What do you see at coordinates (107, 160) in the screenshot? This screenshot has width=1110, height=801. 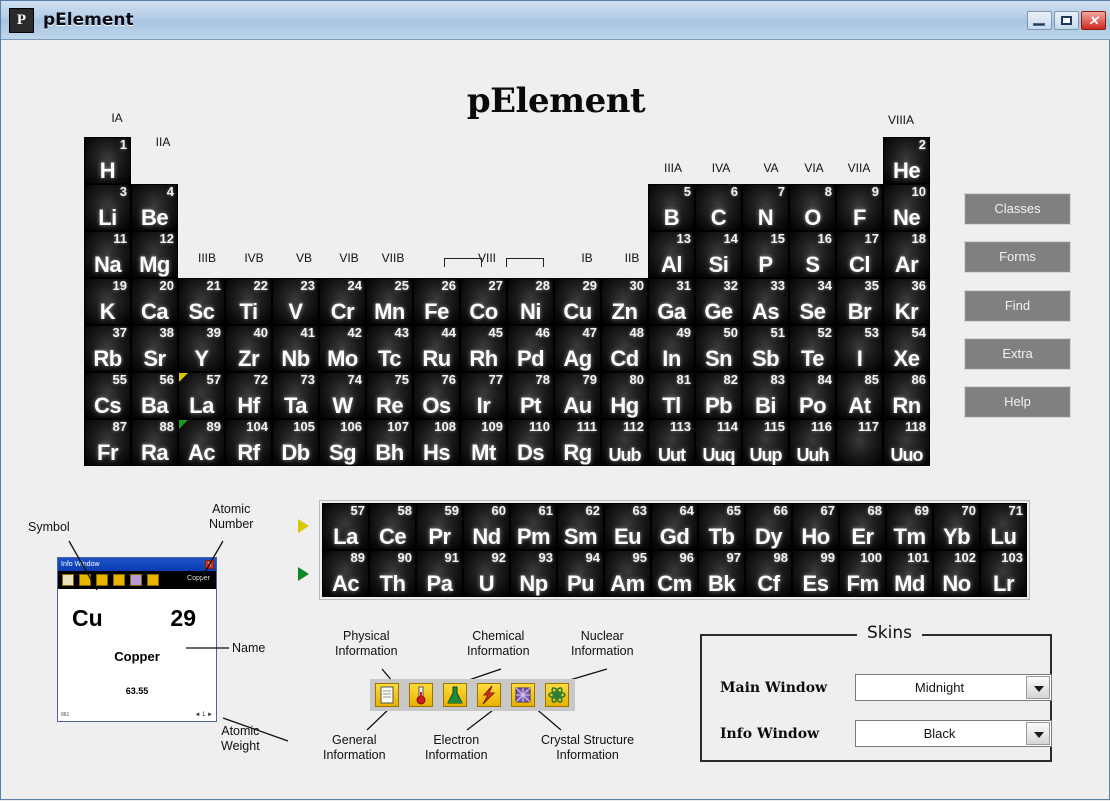 I see `element-cell-H: 1H` at bounding box center [107, 160].